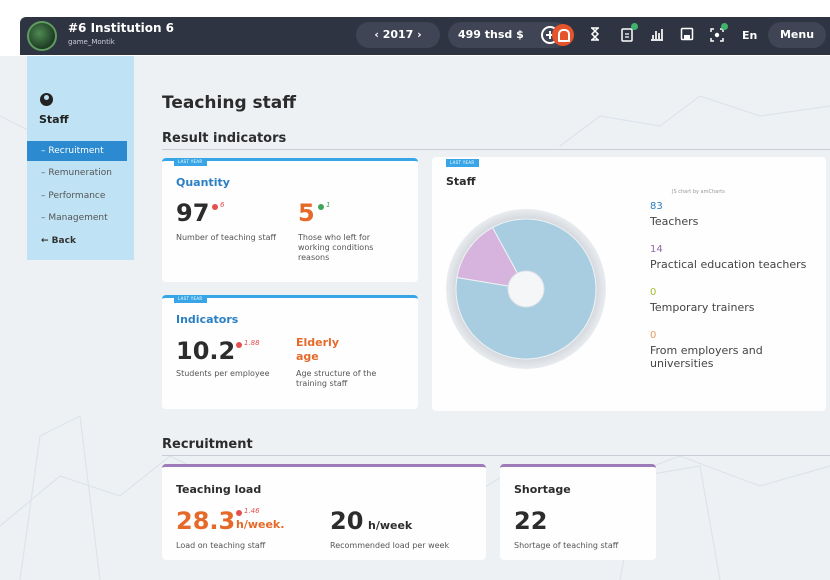 The image size is (830, 580). I want to click on year-selector: ‹ 2017 ›, so click(398, 35).